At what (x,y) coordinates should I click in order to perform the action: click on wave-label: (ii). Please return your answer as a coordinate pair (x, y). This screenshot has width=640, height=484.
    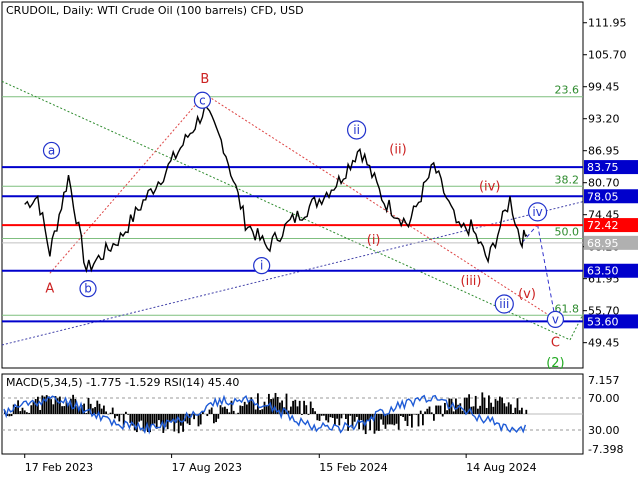
    Looking at the image, I should click on (397, 149).